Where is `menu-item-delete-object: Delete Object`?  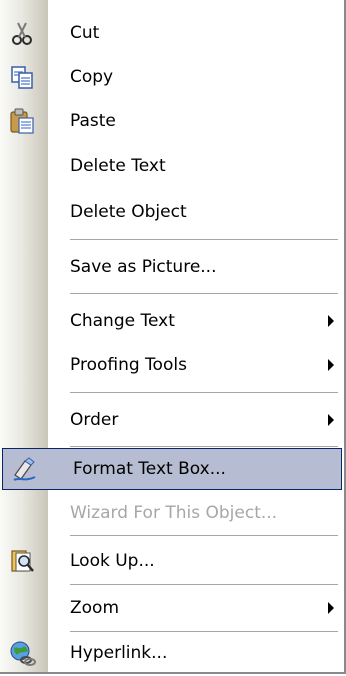
menu-item-delete-object: Delete Object is located at coordinates (172, 212).